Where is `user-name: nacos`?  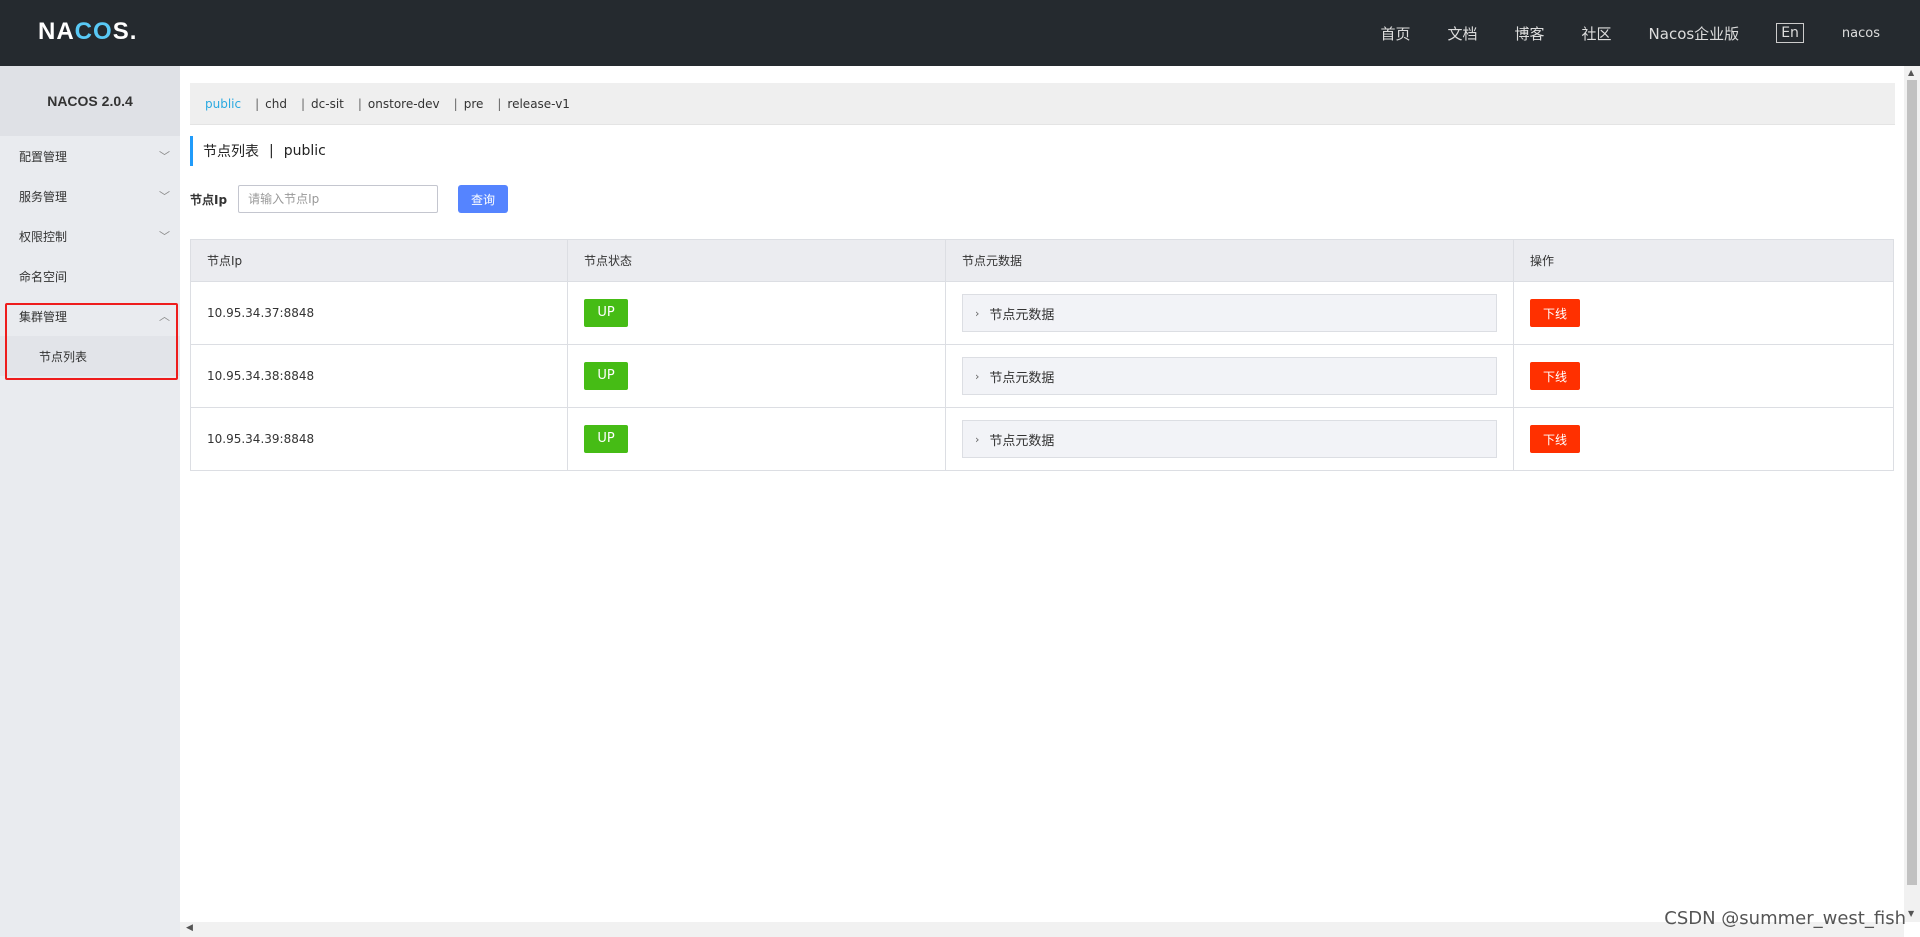 user-name: nacos is located at coordinates (1861, 33).